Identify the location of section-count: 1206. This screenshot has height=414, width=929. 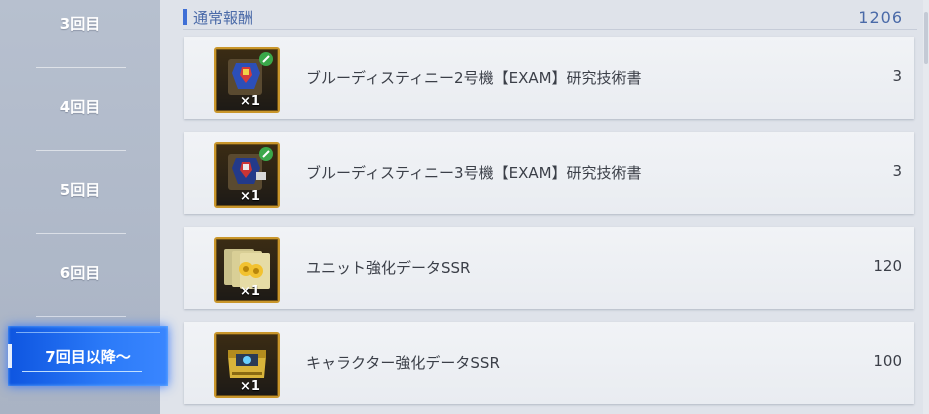
(880, 17).